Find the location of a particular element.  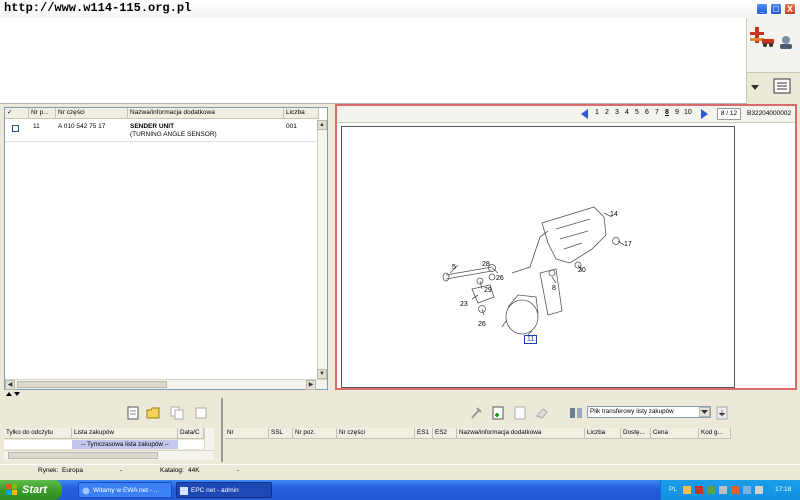

list-item: -- Tymczasowa lista zakupów -- is located at coordinates (104, 444).